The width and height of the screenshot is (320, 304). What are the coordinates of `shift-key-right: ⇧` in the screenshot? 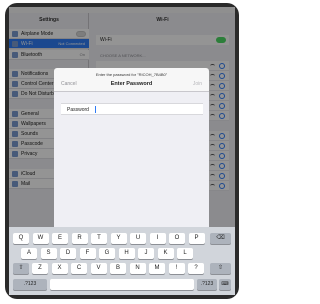 It's located at (220, 268).